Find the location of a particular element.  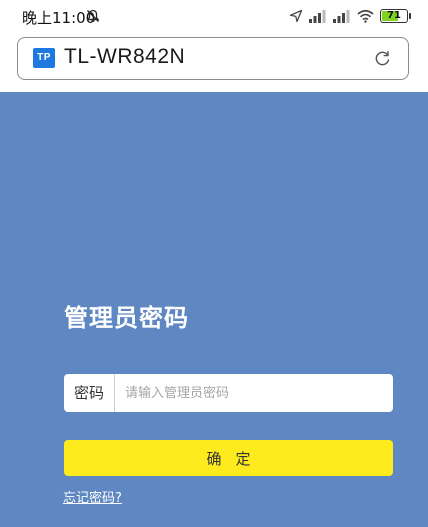

battery-level: 71 is located at coordinates (394, 15).